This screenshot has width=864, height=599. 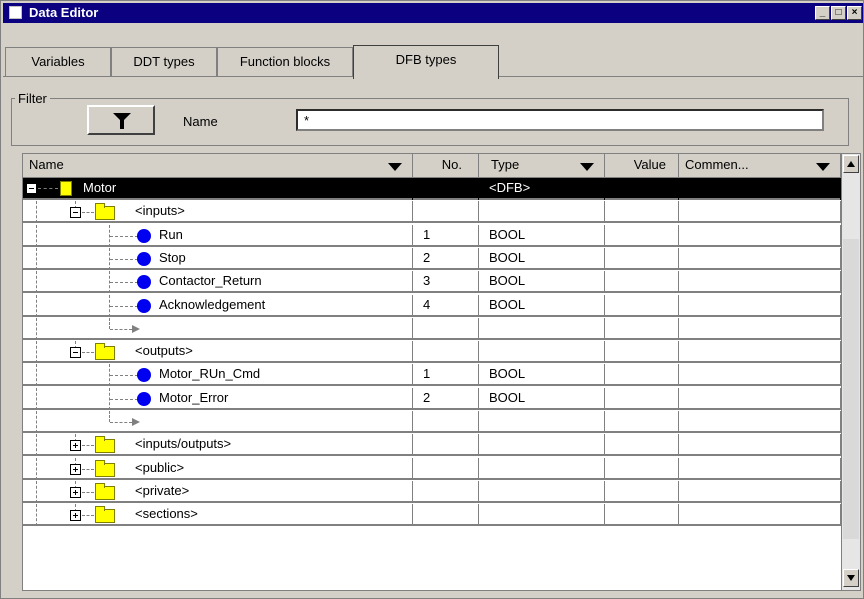 I want to click on folder-row: <sections>, so click(x=432, y=515).